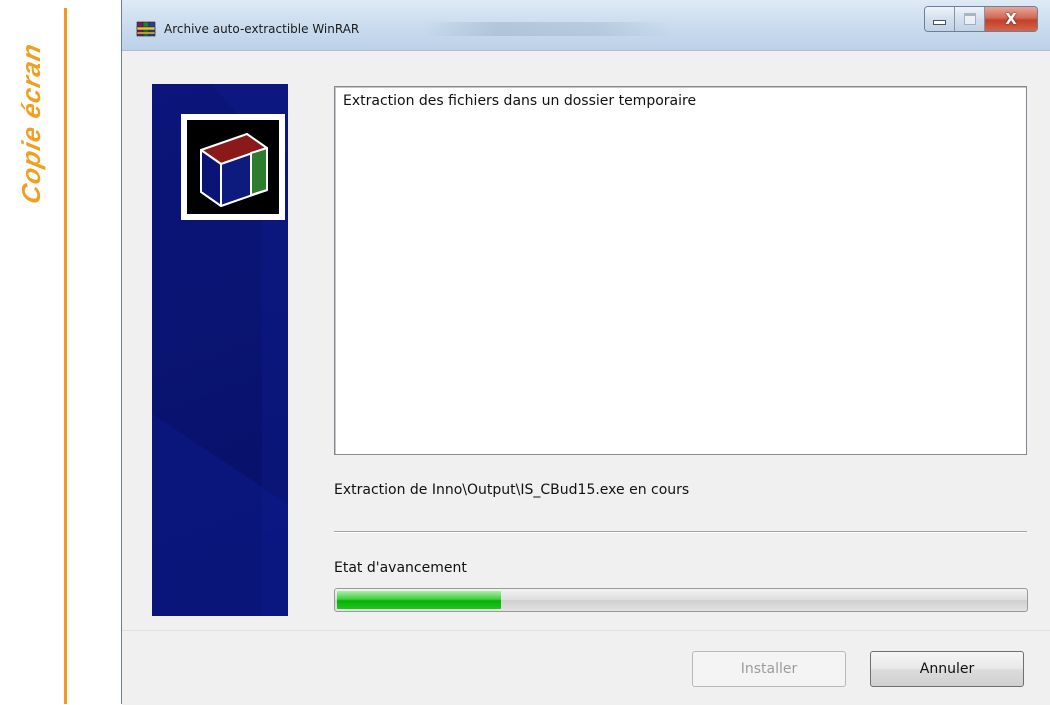  I want to click on logo-background, so click(233, 167).